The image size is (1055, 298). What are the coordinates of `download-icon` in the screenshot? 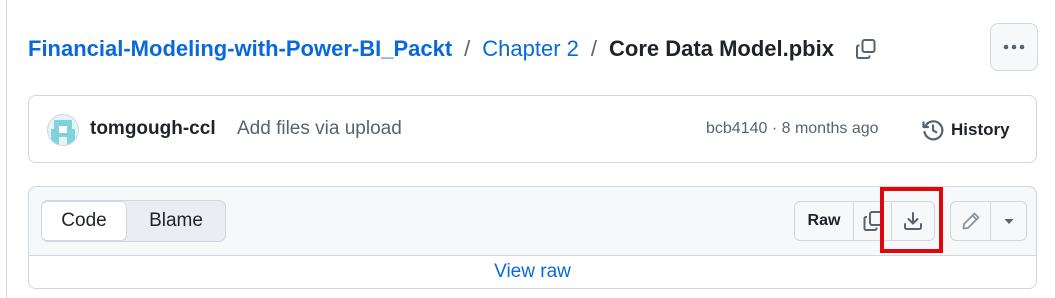 It's located at (913, 221).